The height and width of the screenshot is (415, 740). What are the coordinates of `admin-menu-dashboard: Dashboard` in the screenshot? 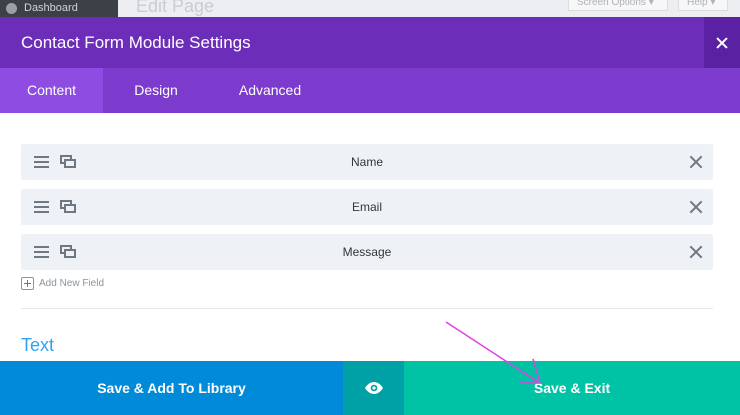 It's located at (59, 8).